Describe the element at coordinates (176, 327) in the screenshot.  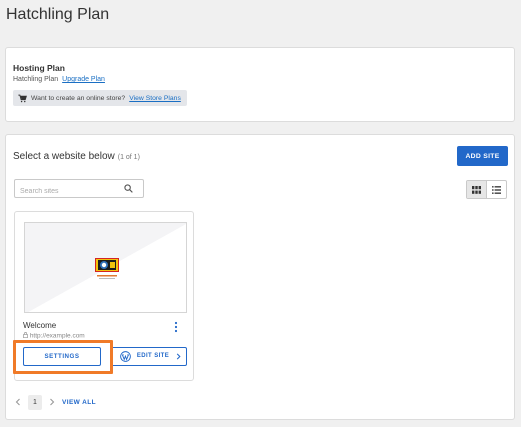
I see `more-options-icon` at that location.